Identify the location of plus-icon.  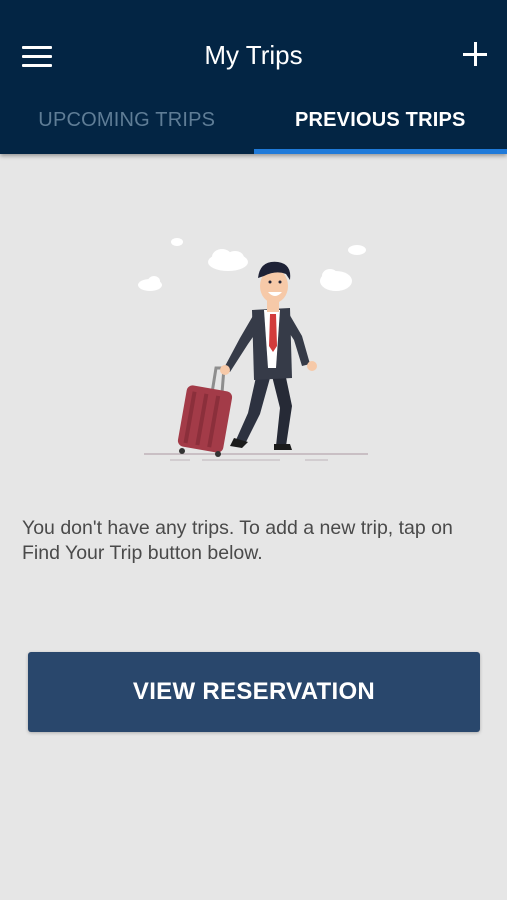
(476, 55).